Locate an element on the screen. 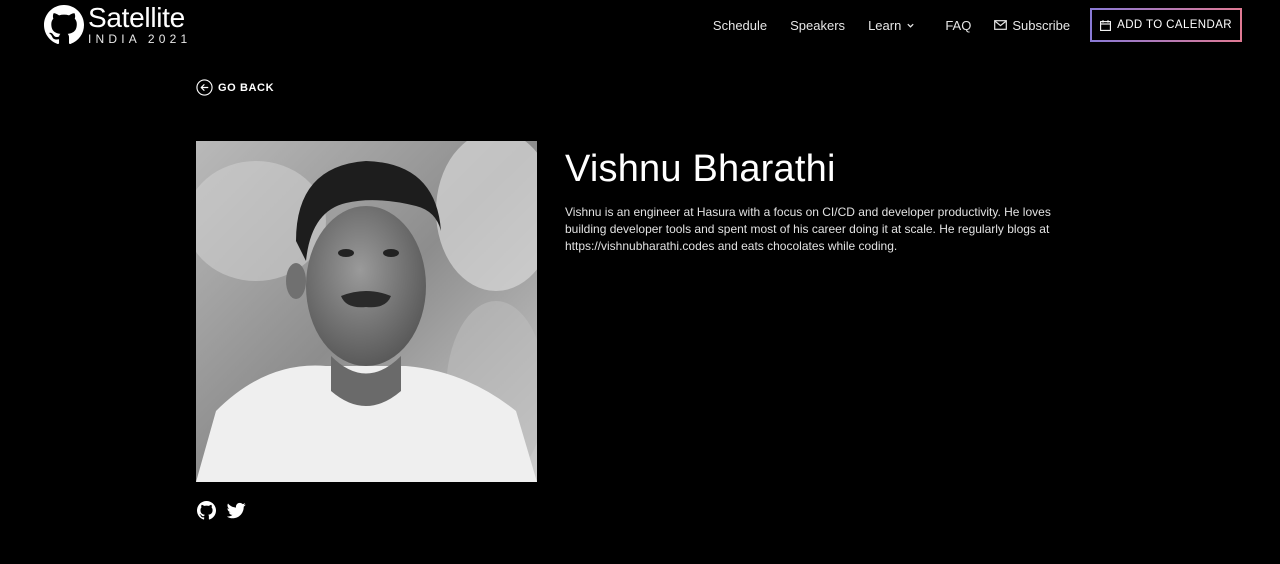 The height and width of the screenshot is (564, 1280). add-to-calendar-button: ADD TO CALENDAR is located at coordinates (1166, 25).